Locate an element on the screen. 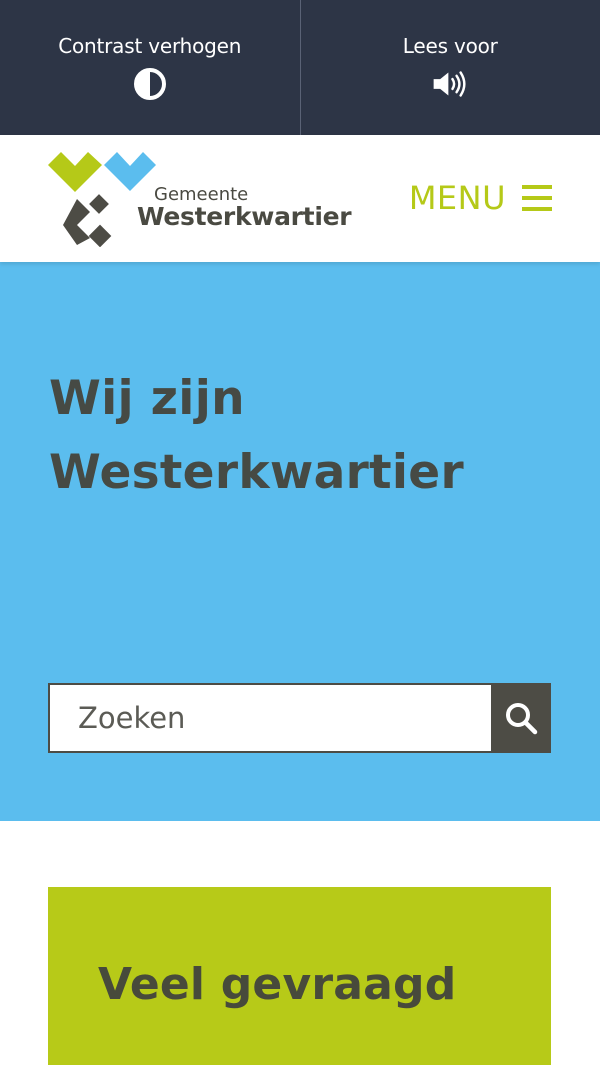 Image resolution: width=600 pixels, height=1065 pixels. logo-mark-icon is located at coordinates (102, 199).